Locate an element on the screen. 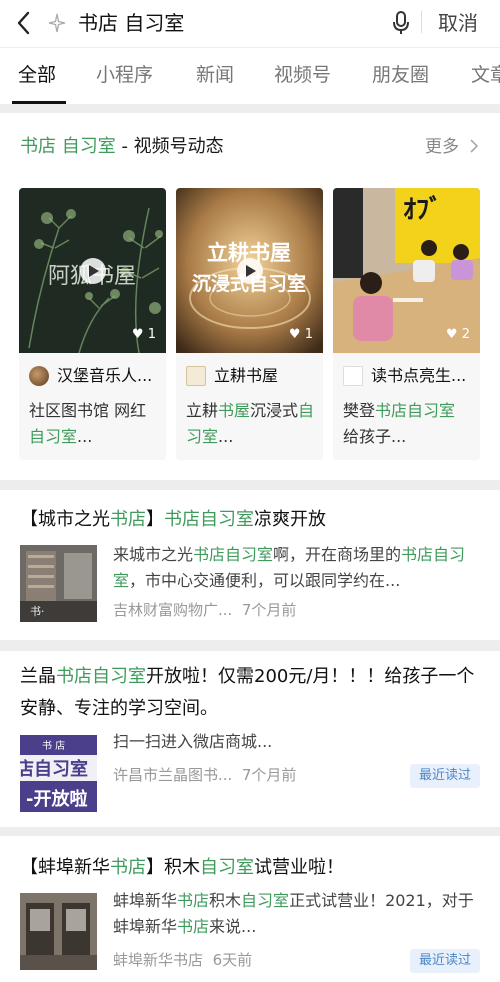 Image resolution: width=500 pixels, height=982 pixels. article-meta: 吉林财富购物广... 7个月前 is located at coordinates (204, 610).